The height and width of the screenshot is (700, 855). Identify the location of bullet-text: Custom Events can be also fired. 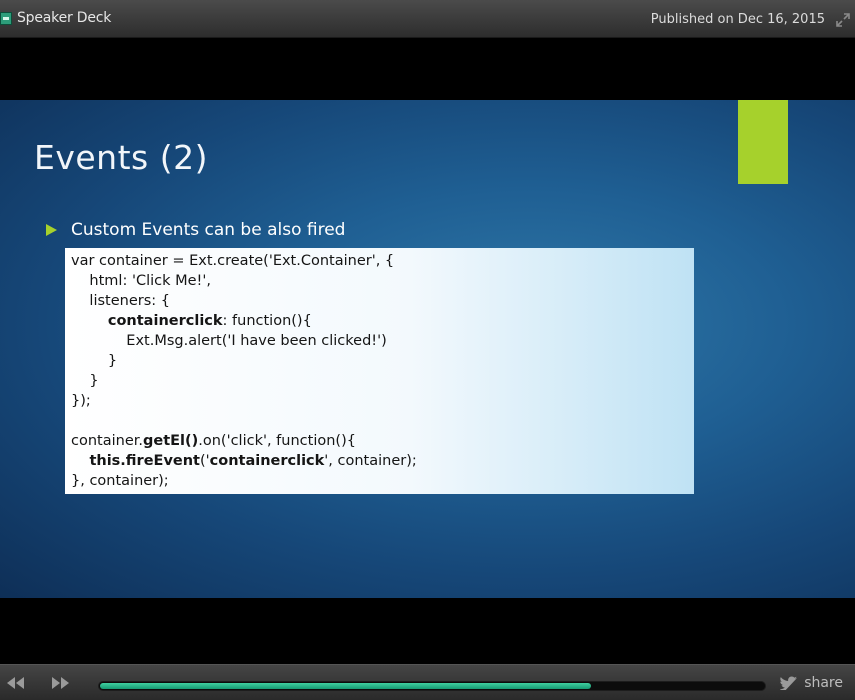
(208, 230).